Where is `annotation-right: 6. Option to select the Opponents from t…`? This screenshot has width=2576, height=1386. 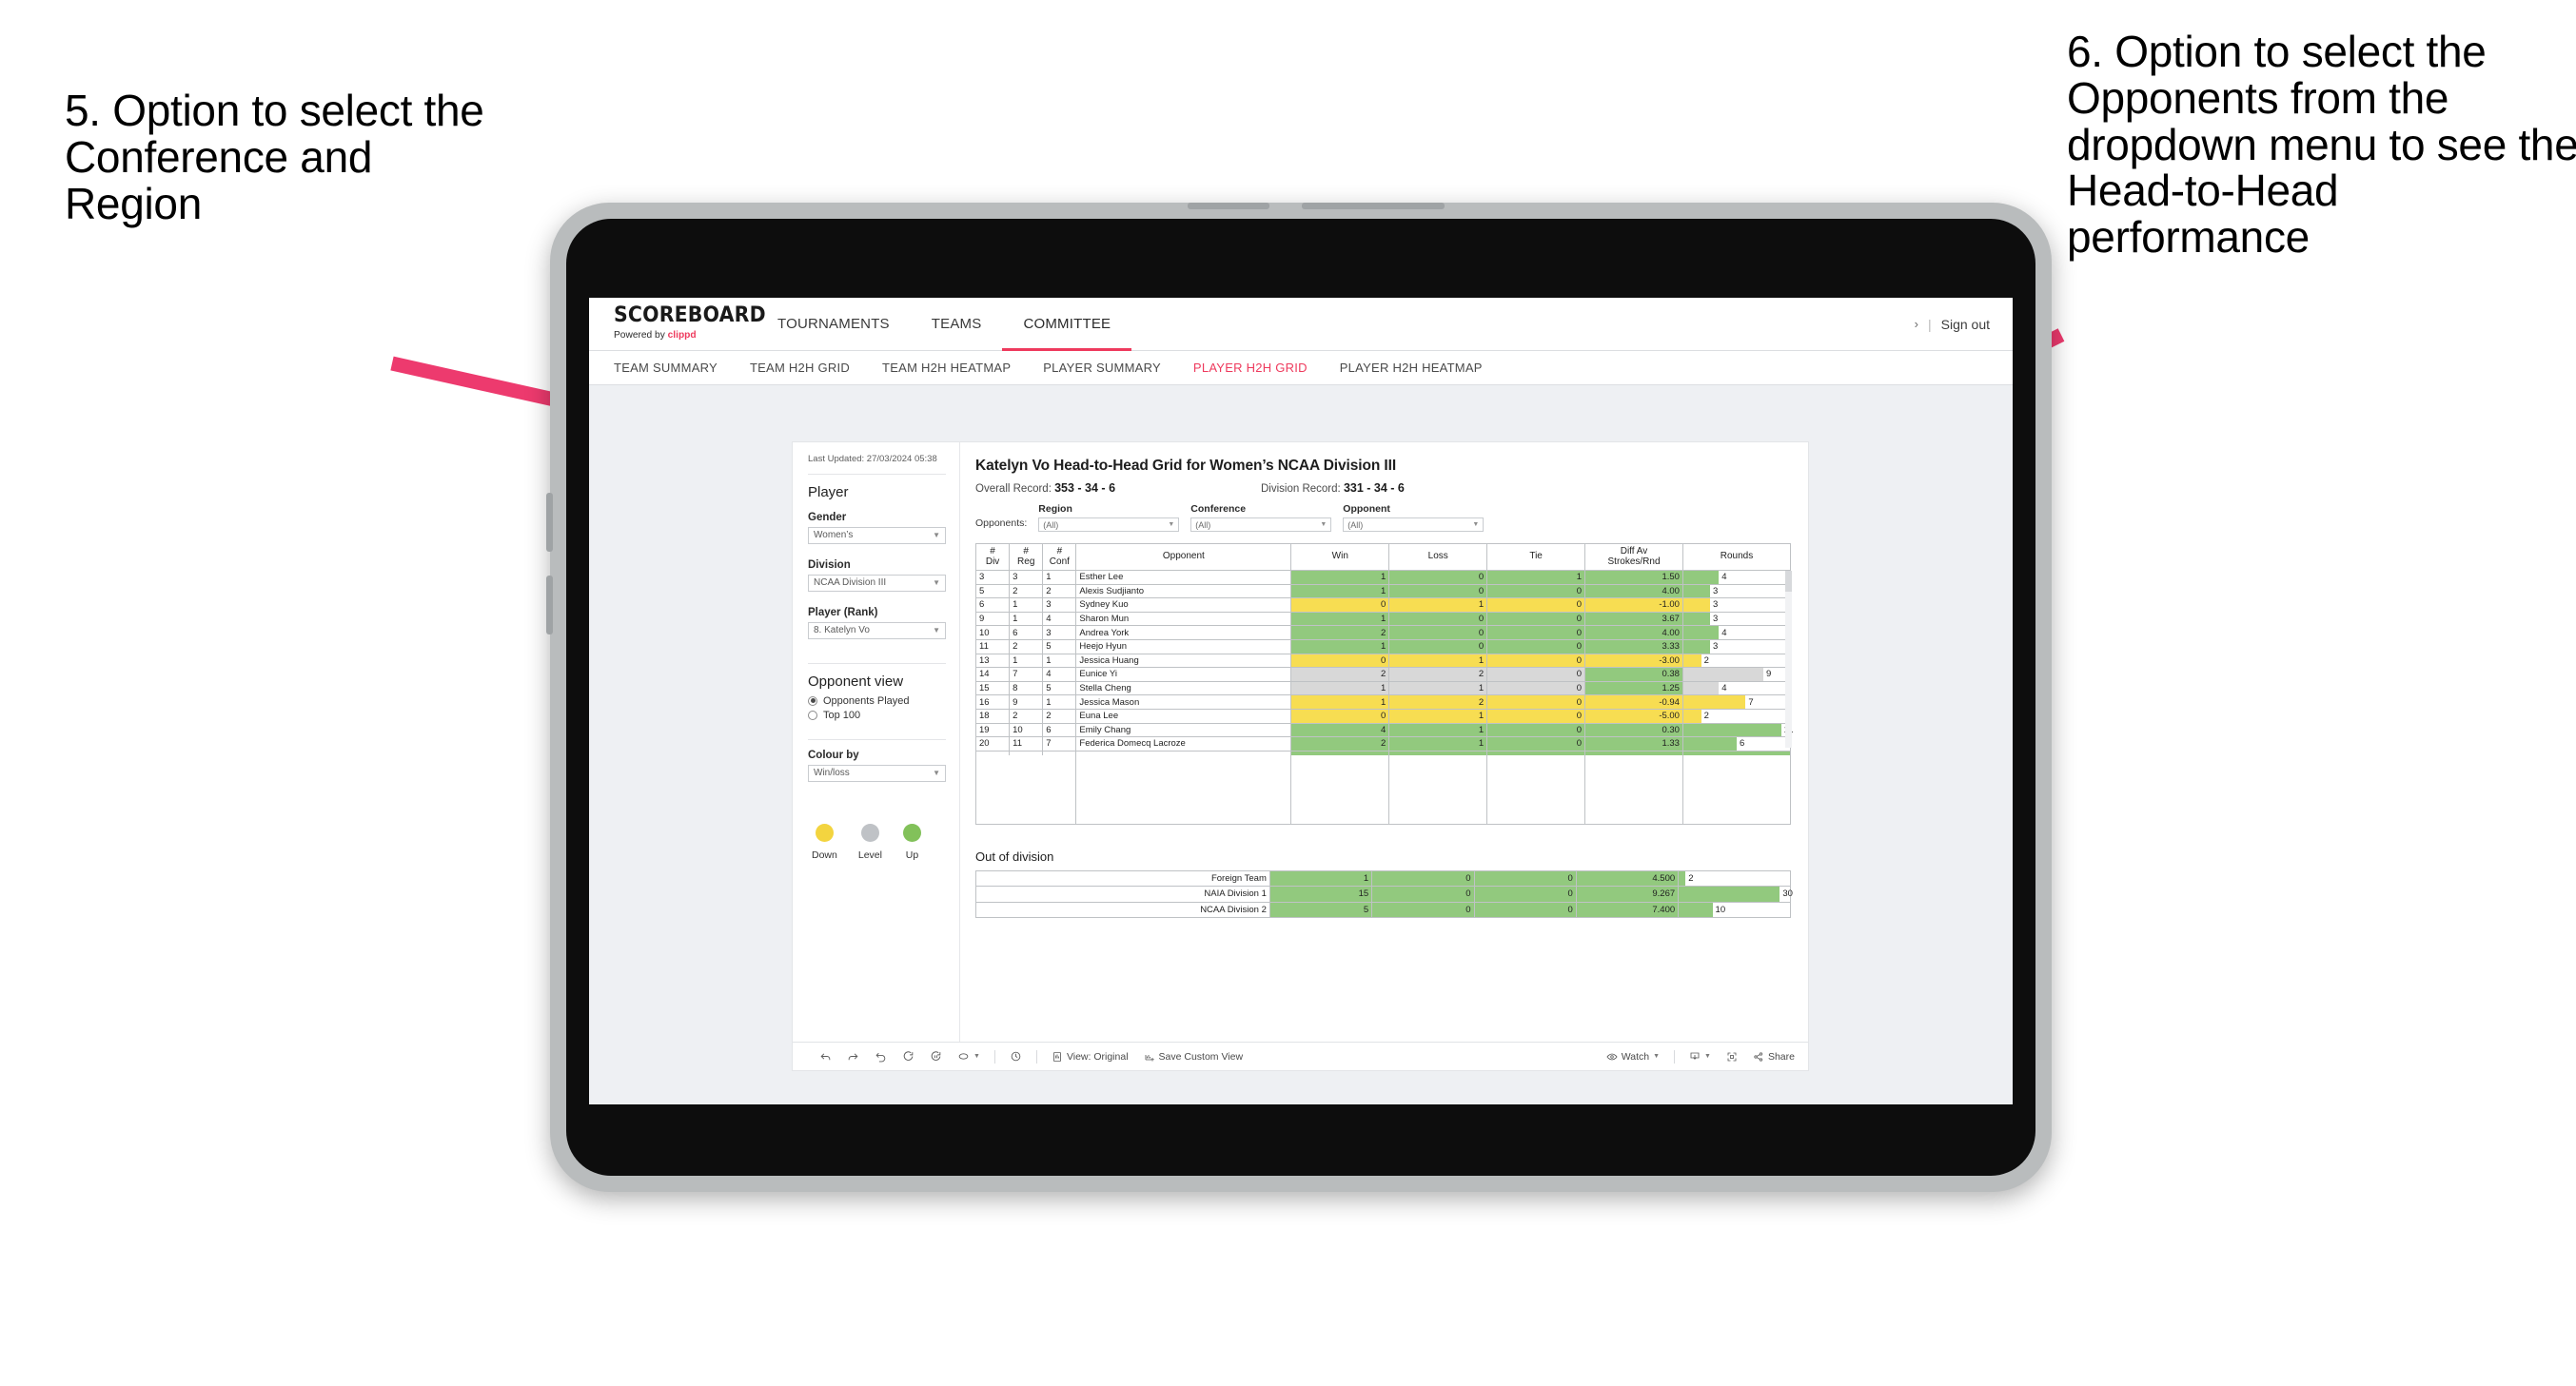 annotation-right: 6. Option to select the Opponents from t… is located at coordinates (2321, 144).